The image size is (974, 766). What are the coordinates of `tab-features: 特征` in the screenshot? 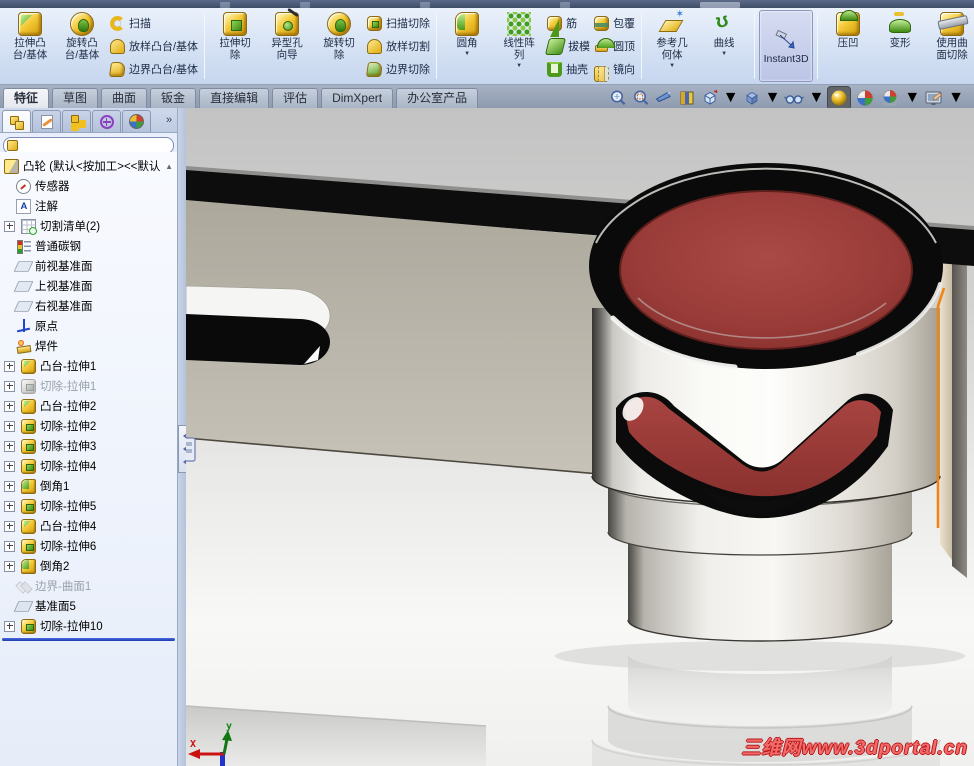 It's located at (26, 98).